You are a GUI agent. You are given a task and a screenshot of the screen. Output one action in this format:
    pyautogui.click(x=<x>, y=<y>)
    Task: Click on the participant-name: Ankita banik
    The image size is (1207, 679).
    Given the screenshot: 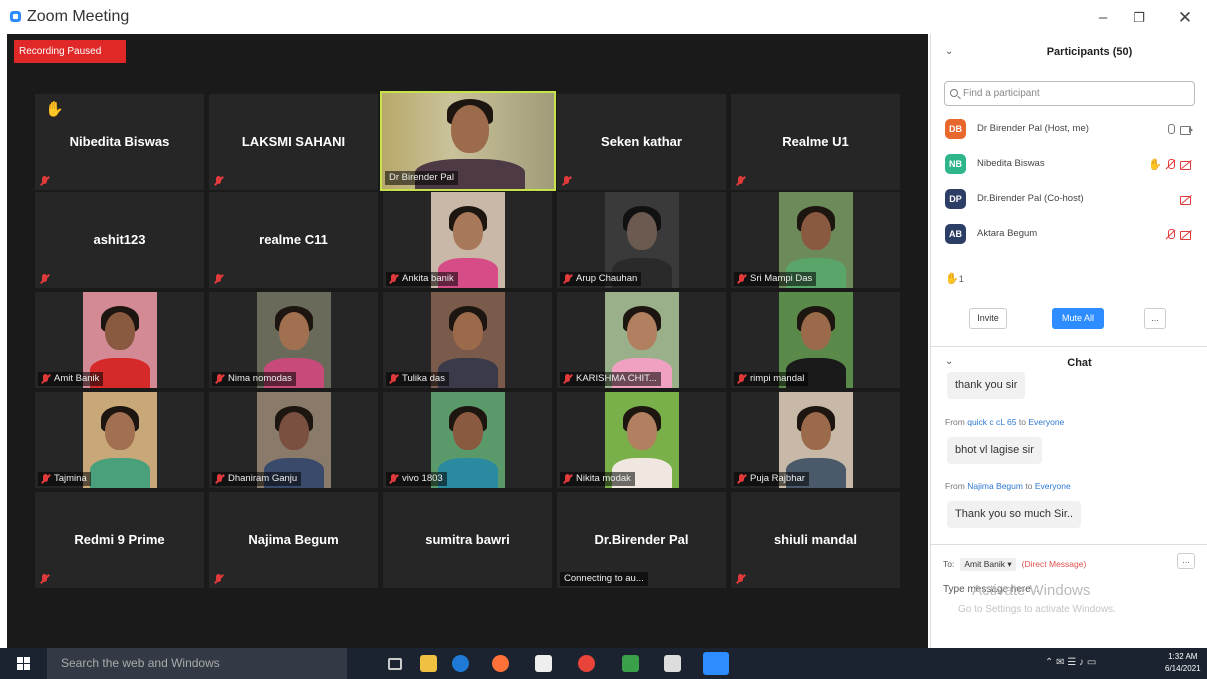 What is the action you would take?
    pyautogui.click(x=428, y=278)
    